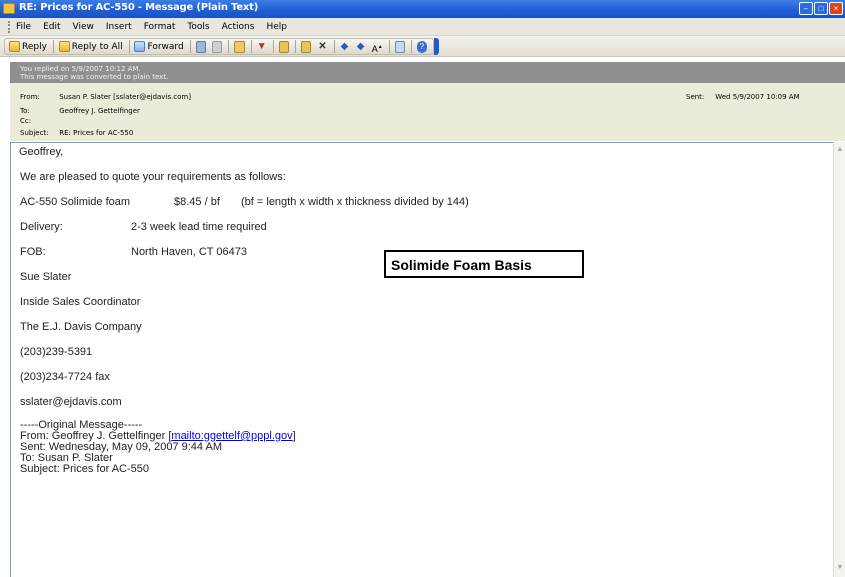 The height and width of the screenshot is (577, 845). I want to click on toolbar-options-handle, so click(436, 46).